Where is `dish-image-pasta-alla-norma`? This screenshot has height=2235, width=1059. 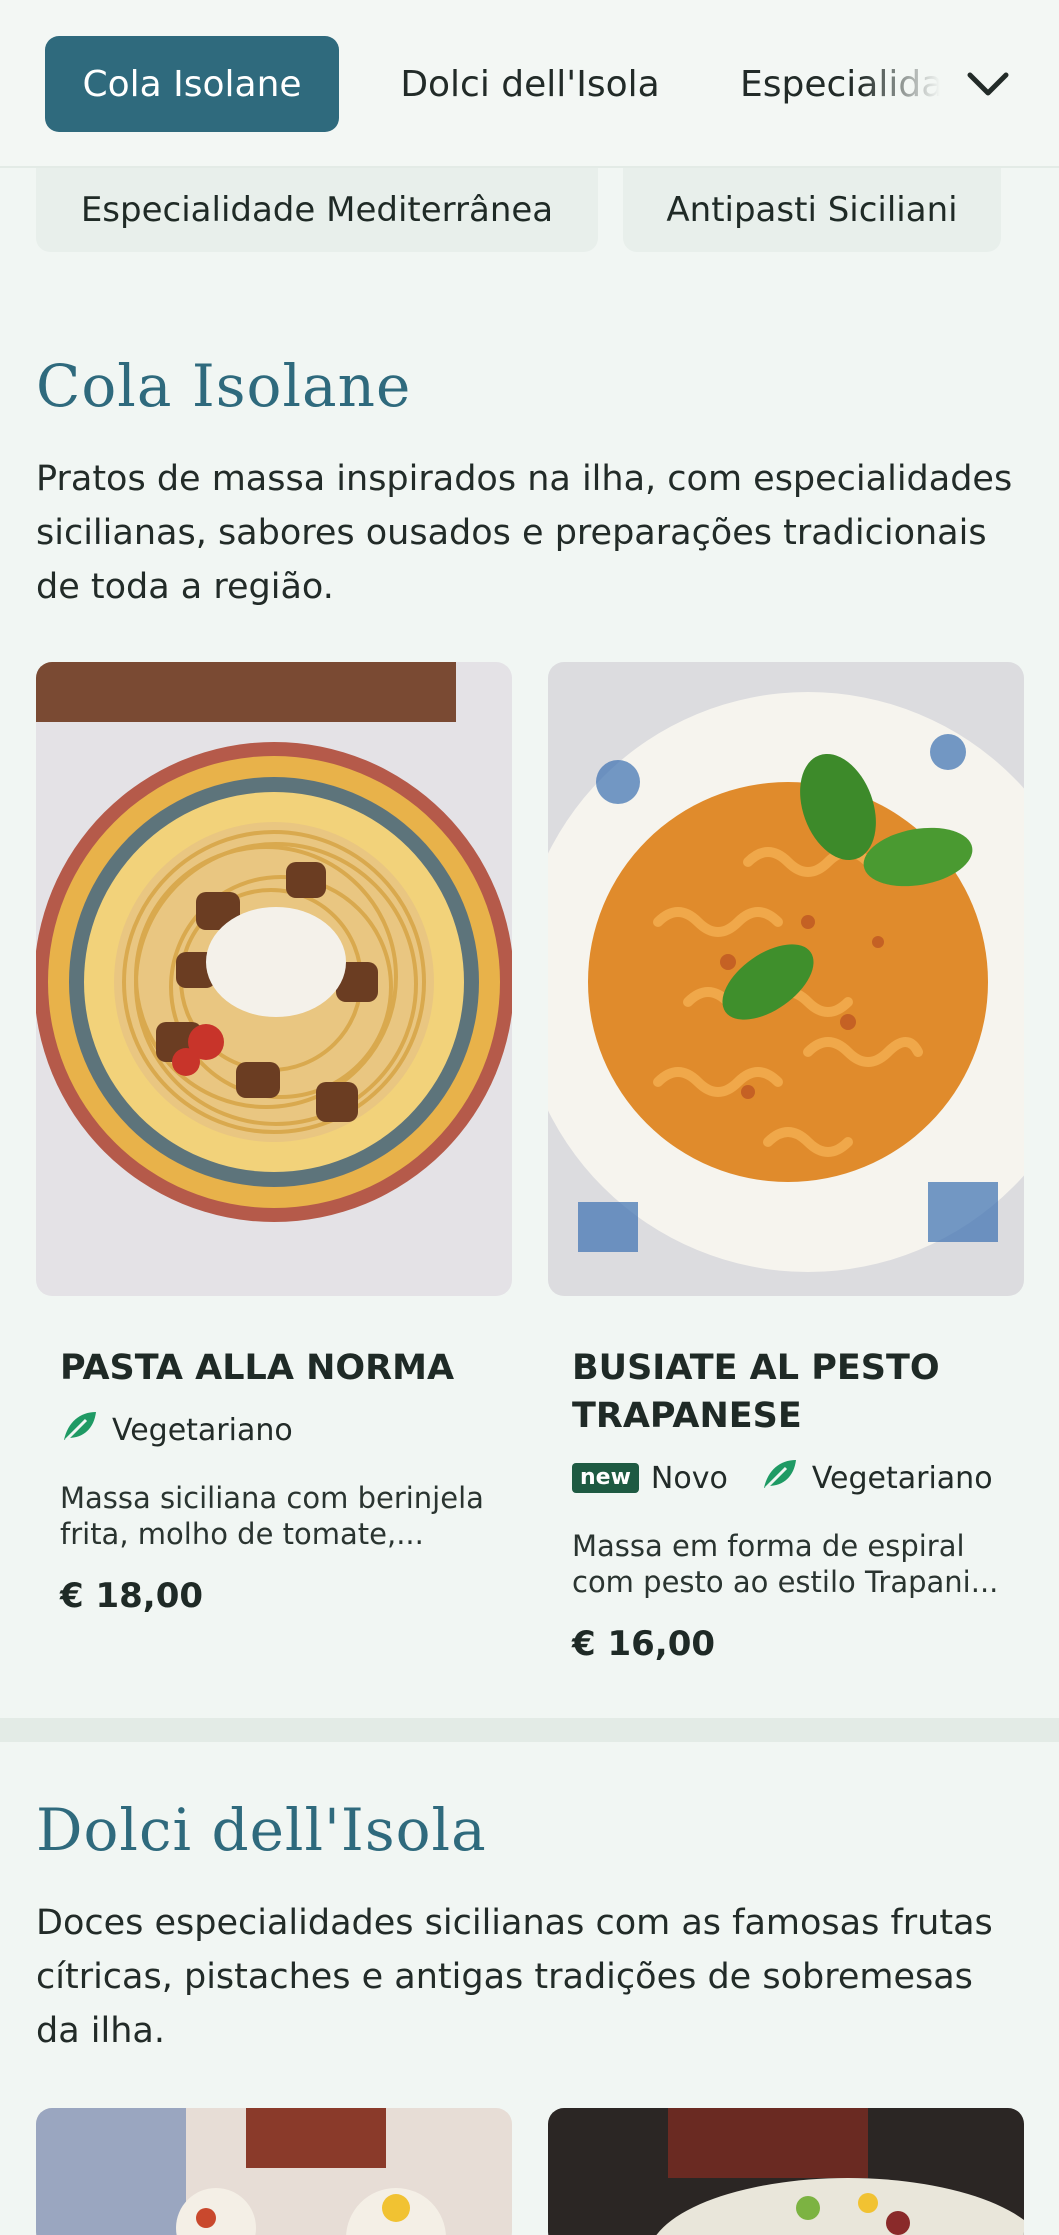 dish-image-pasta-alla-norma is located at coordinates (274, 979).